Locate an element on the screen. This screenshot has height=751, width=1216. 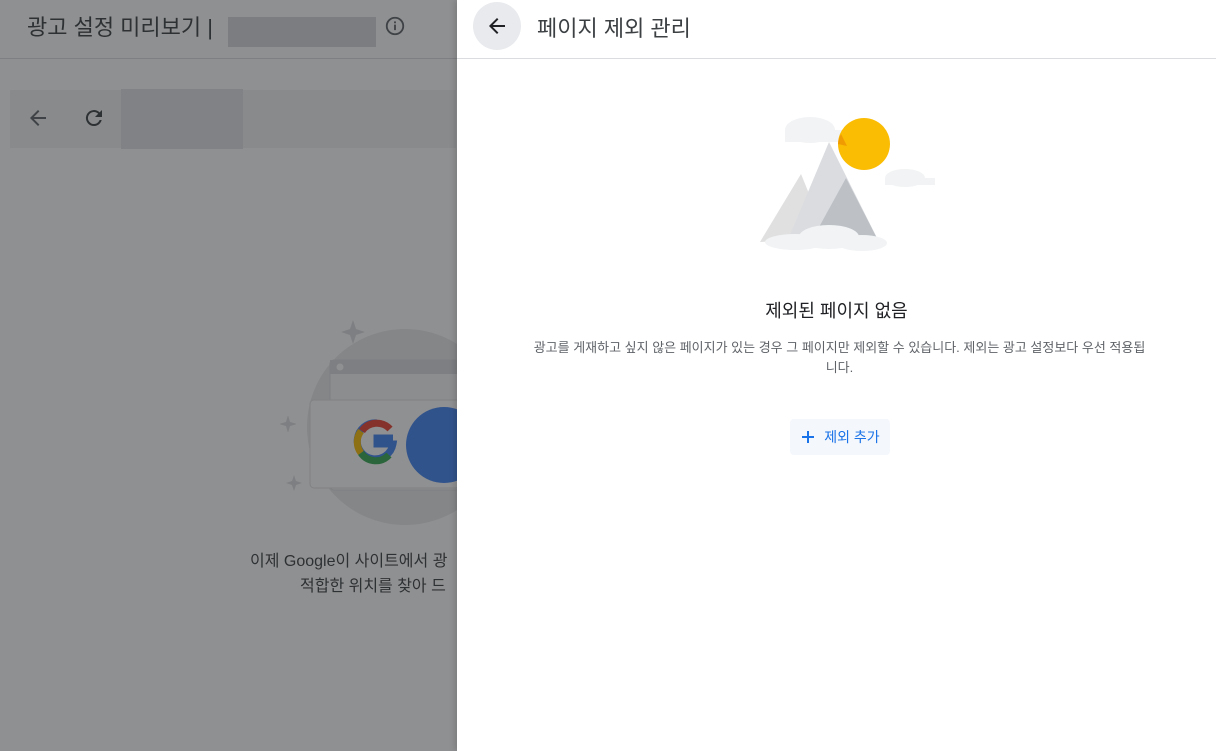
plus-icon is located at coordinates (808, 437).